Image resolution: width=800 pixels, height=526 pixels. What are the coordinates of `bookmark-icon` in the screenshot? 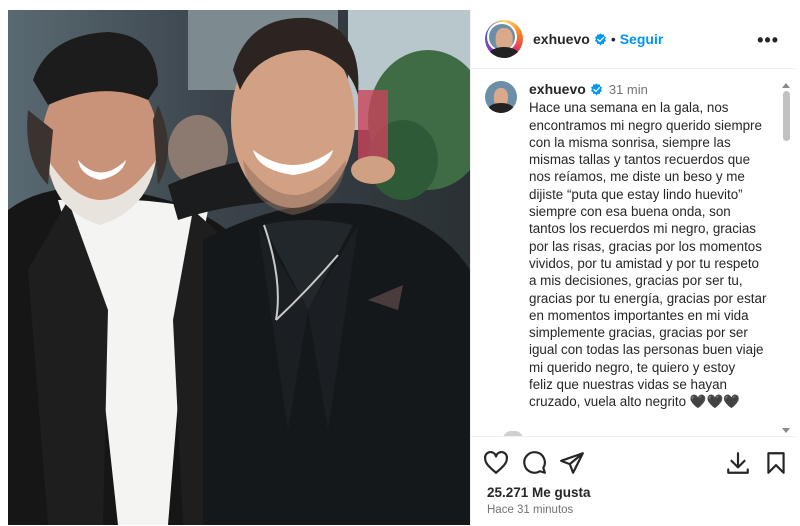 It's located at (776, 463).